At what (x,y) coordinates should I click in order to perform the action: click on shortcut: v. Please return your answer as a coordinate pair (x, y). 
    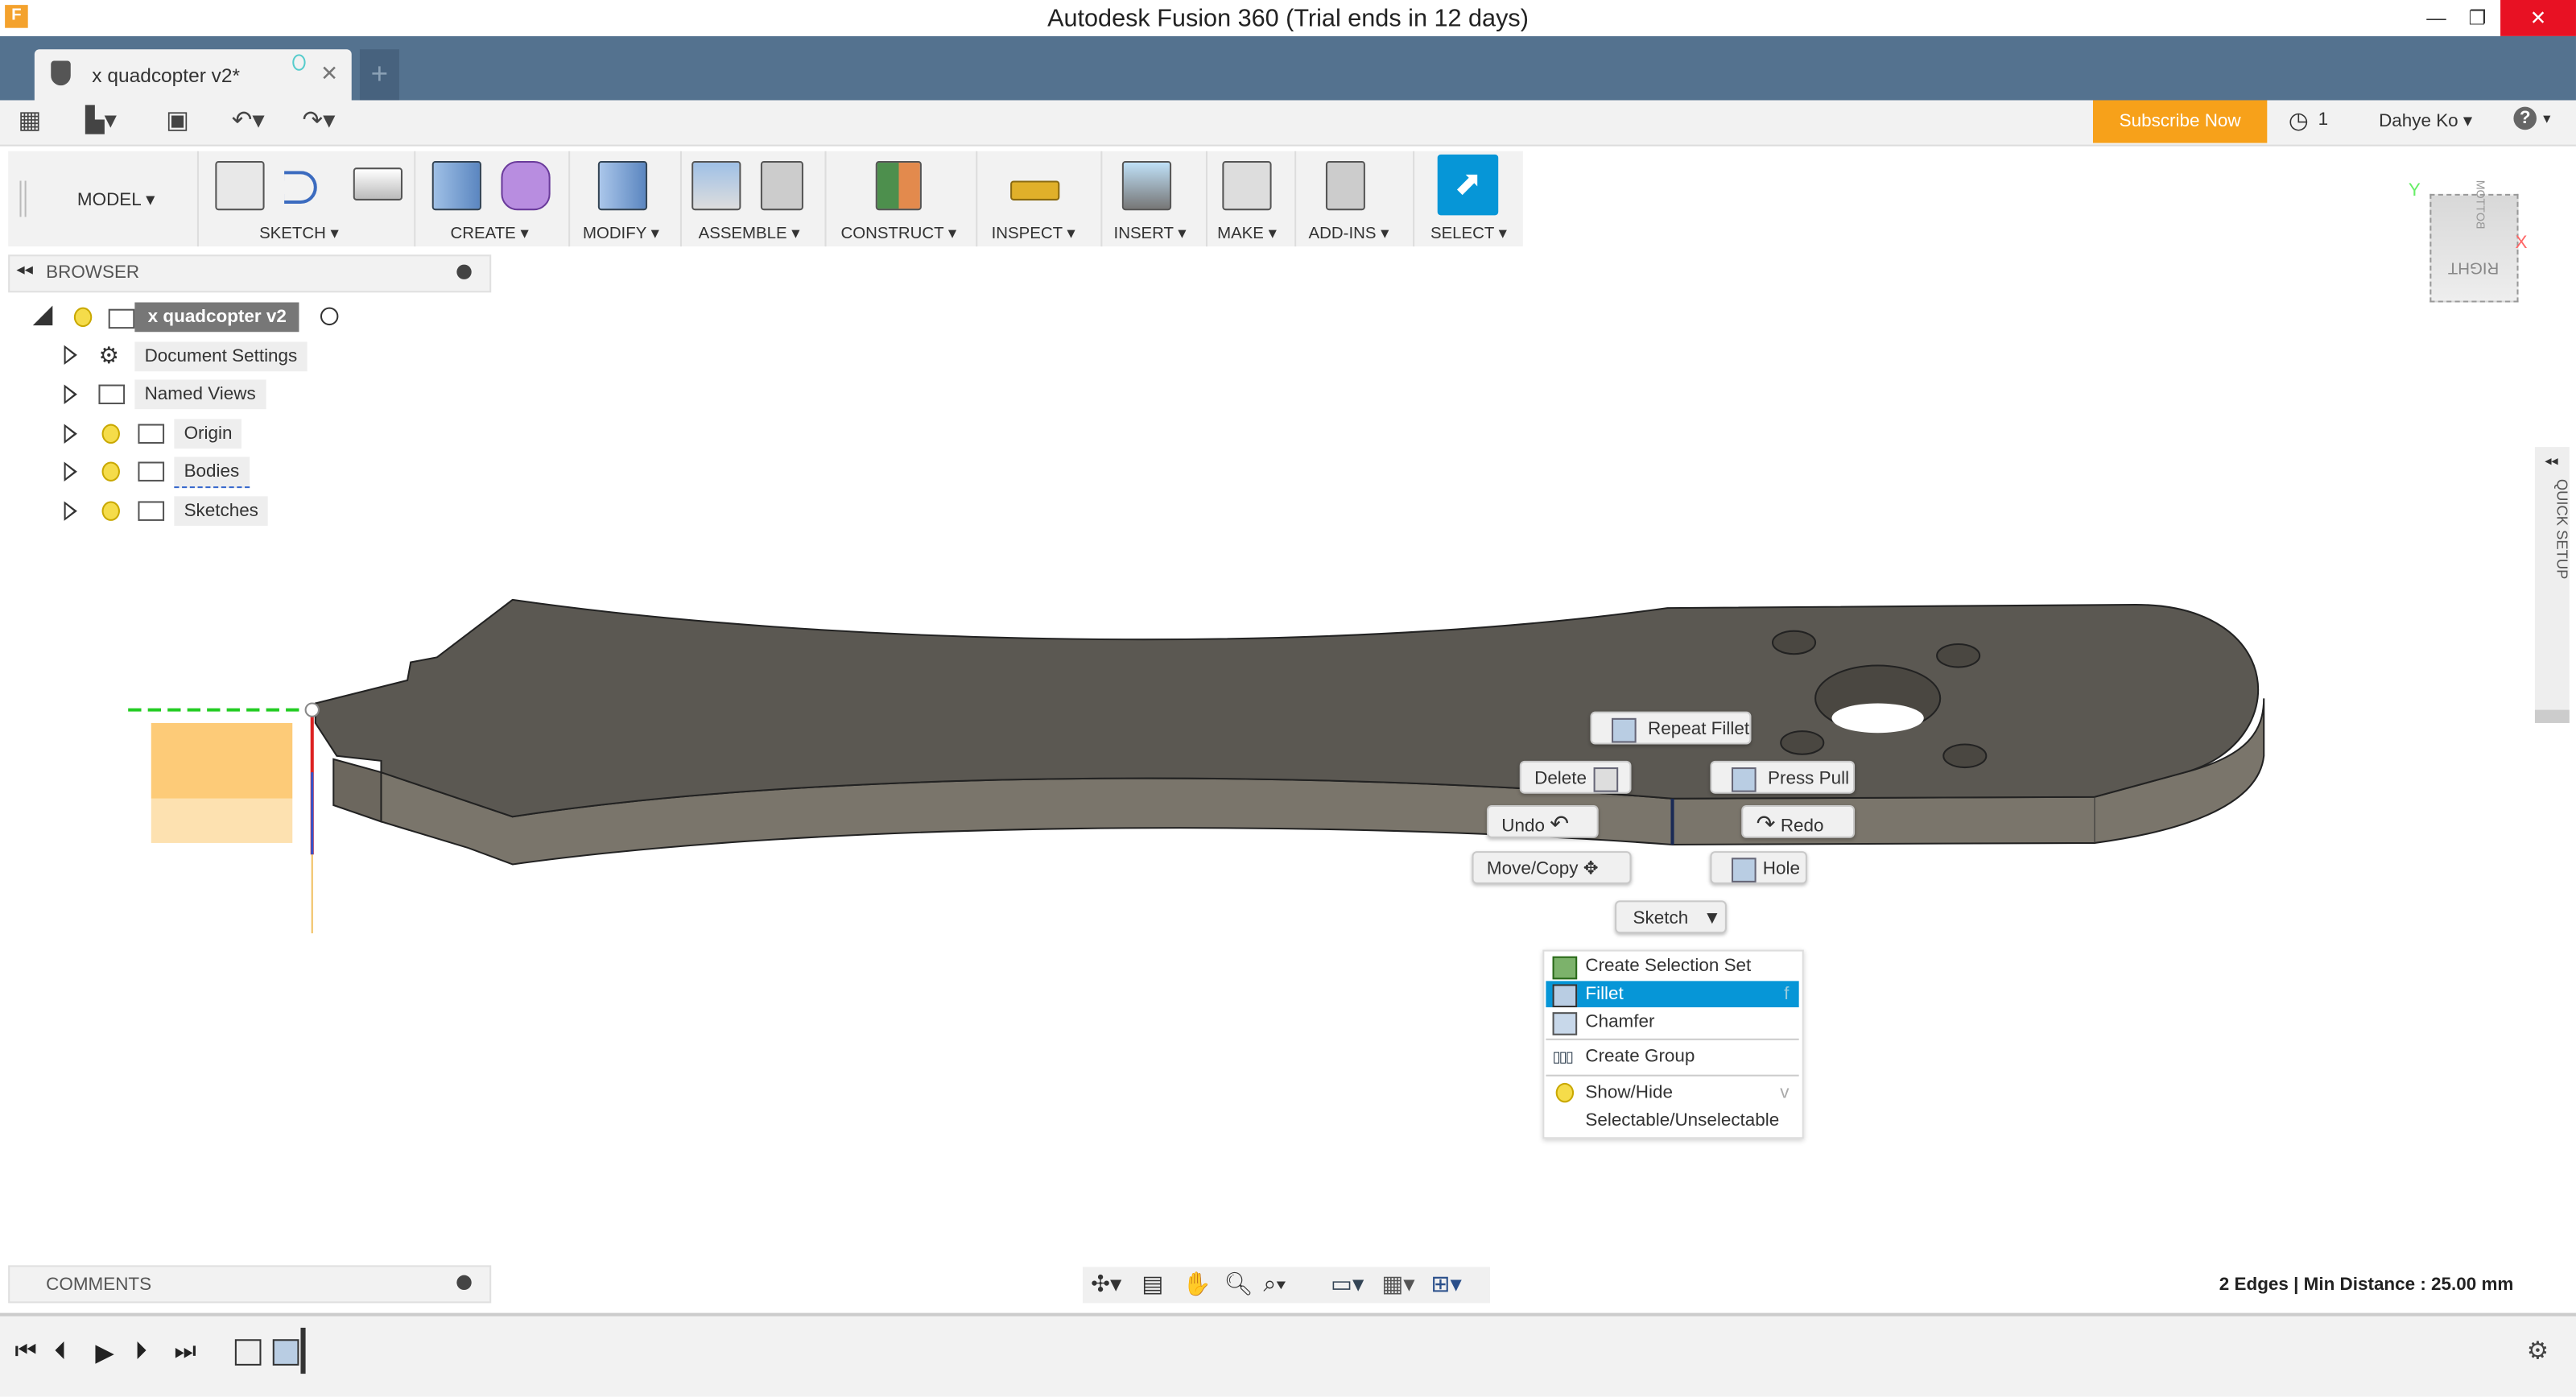
    Looking at the image, I should click on (1785, 1092).